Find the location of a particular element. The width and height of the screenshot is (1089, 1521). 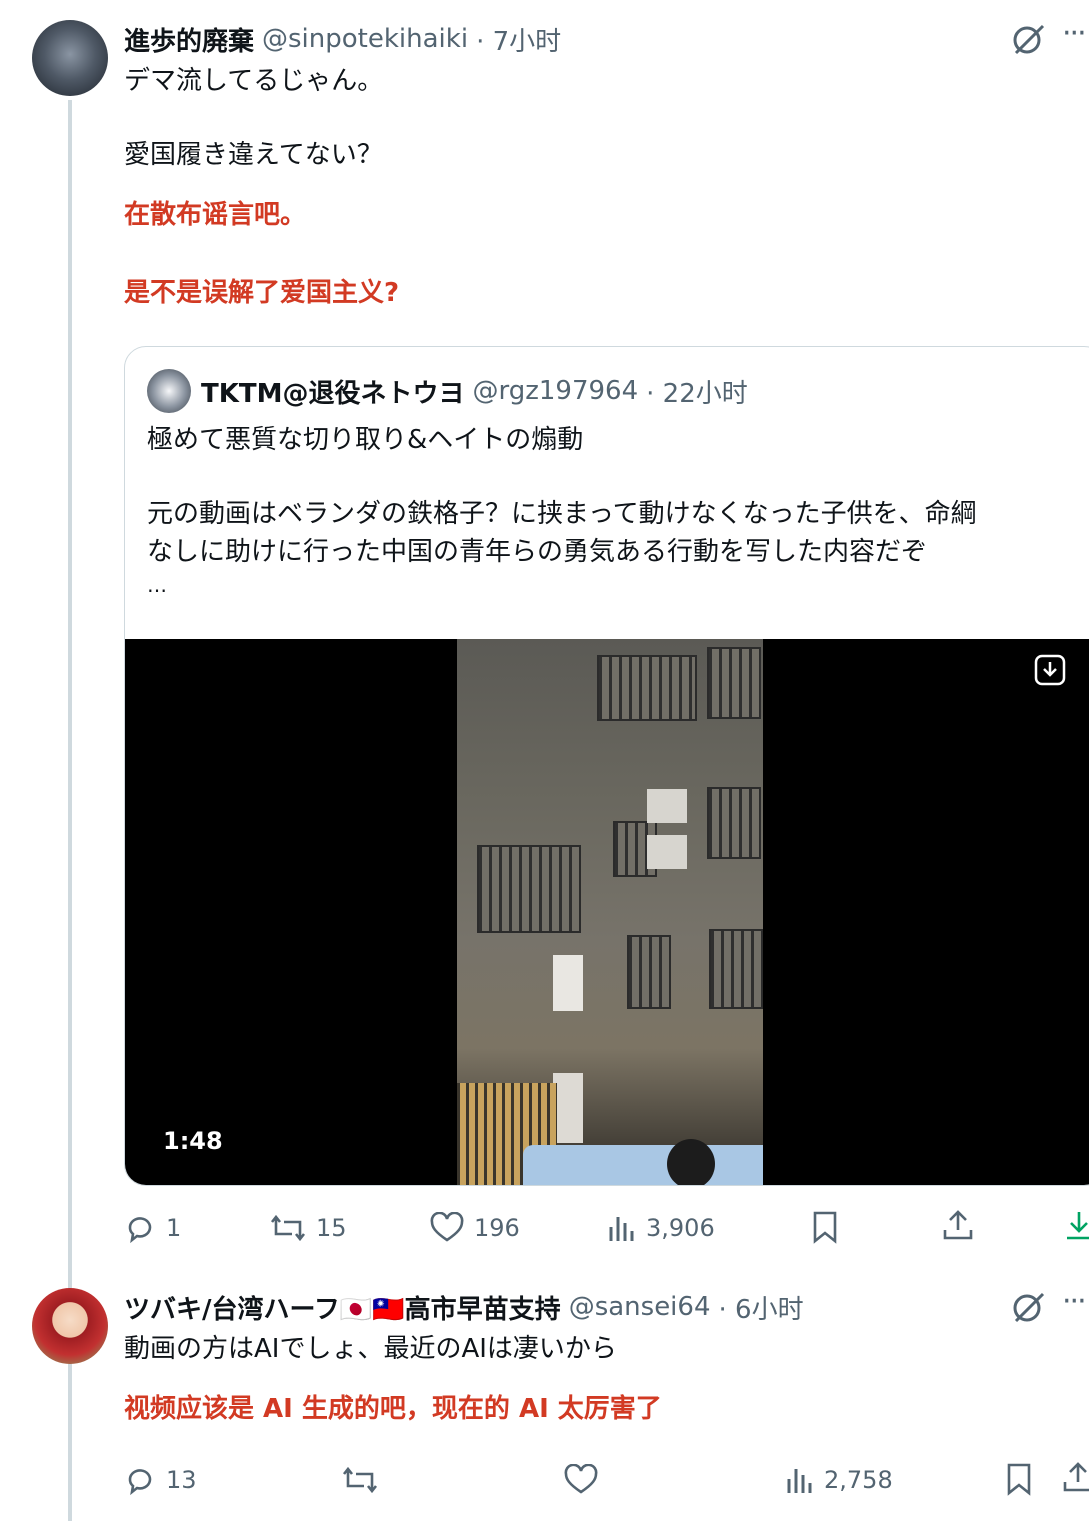

views-button: 2,758 is located at coordinates (839, 1480).